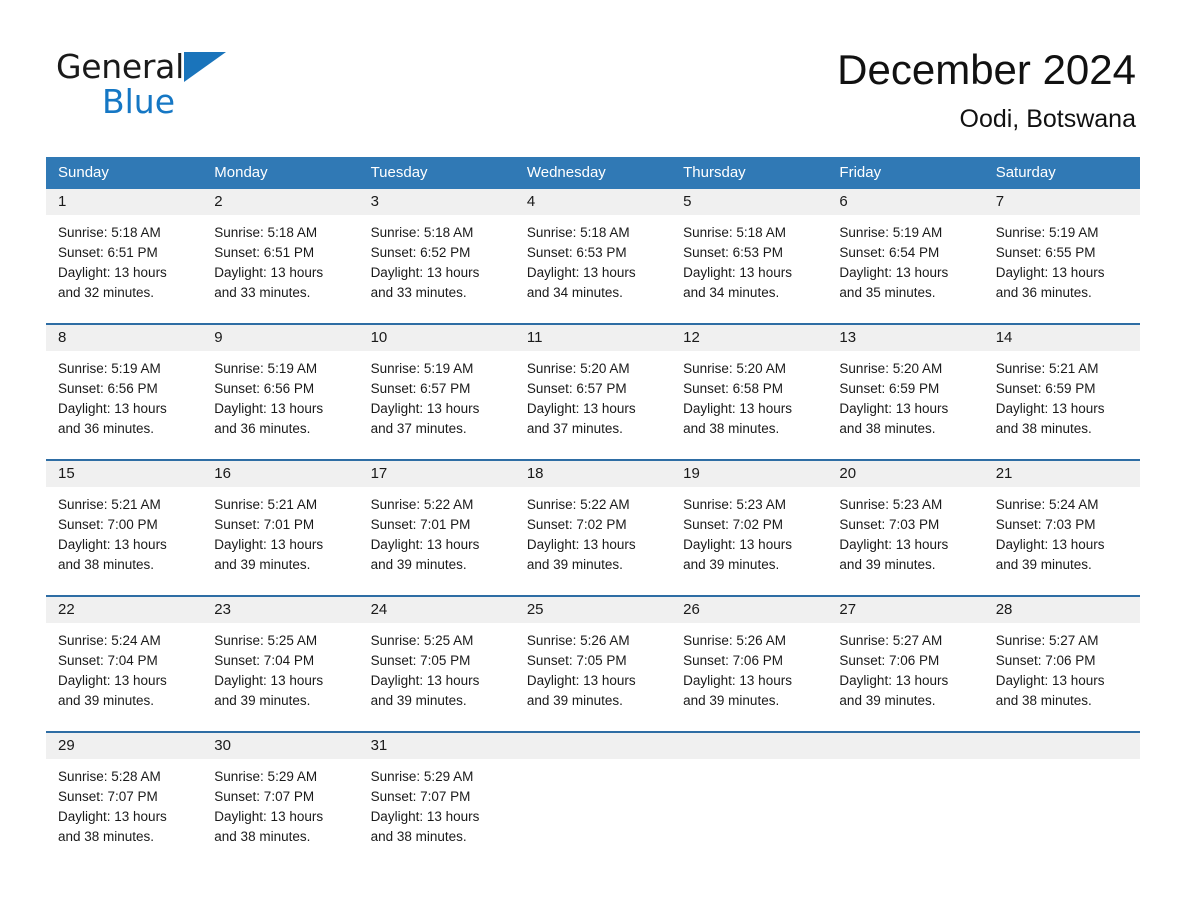 The image size is (1188, 918). Describe the element at coordinates (280, 746) in the screenshot. I see `day-number: 30` at that location.